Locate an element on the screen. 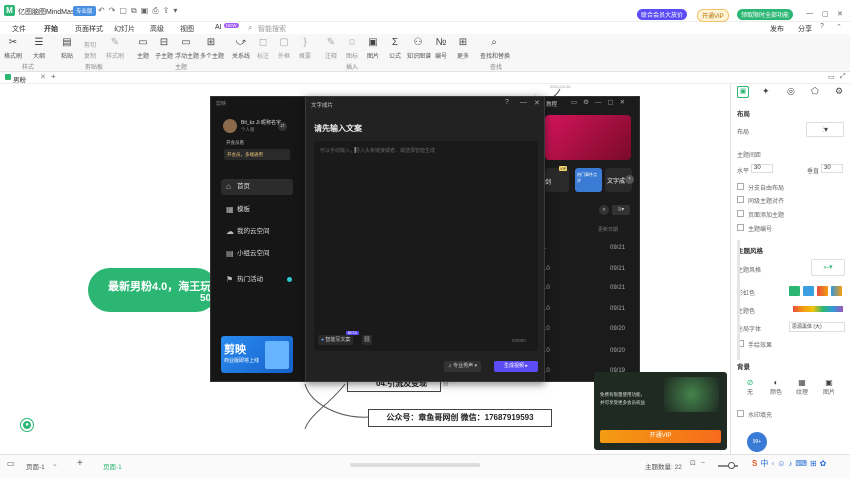 The height and width of the screenshot is (478, 850). checkbox-add-topic is located at coordinates (740, 213).